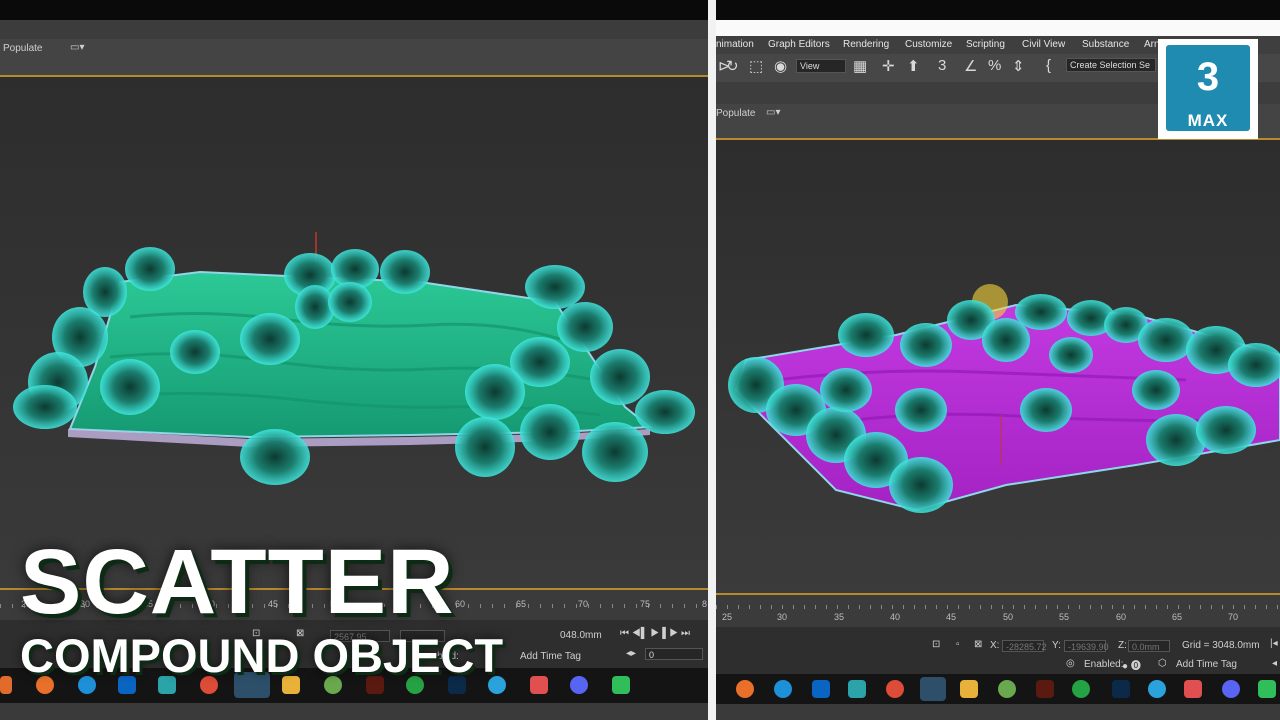  I want to click on logo-number: 3, so click(1208, 77).